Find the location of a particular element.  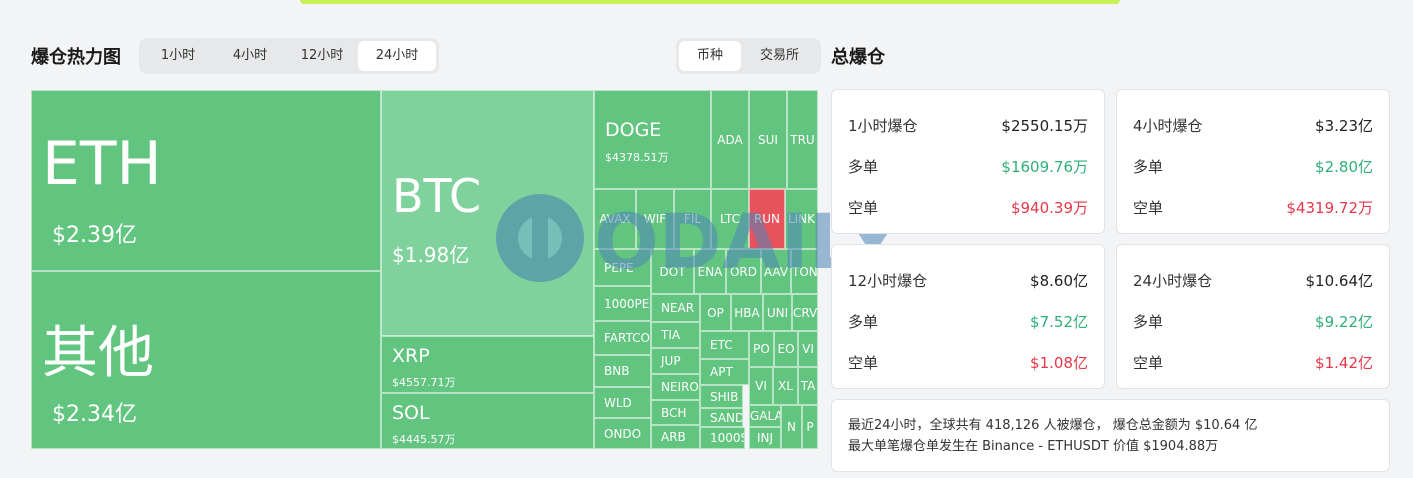

tile-sand: SAND is located at coordinates (721, 417).